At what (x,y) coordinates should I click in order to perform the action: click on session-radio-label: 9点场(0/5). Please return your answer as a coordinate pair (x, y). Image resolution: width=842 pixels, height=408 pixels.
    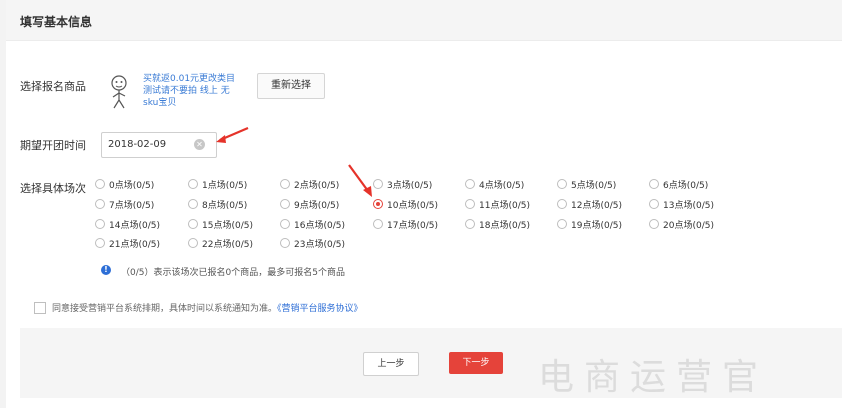
    Looking at the image, I should click on (317, 206).